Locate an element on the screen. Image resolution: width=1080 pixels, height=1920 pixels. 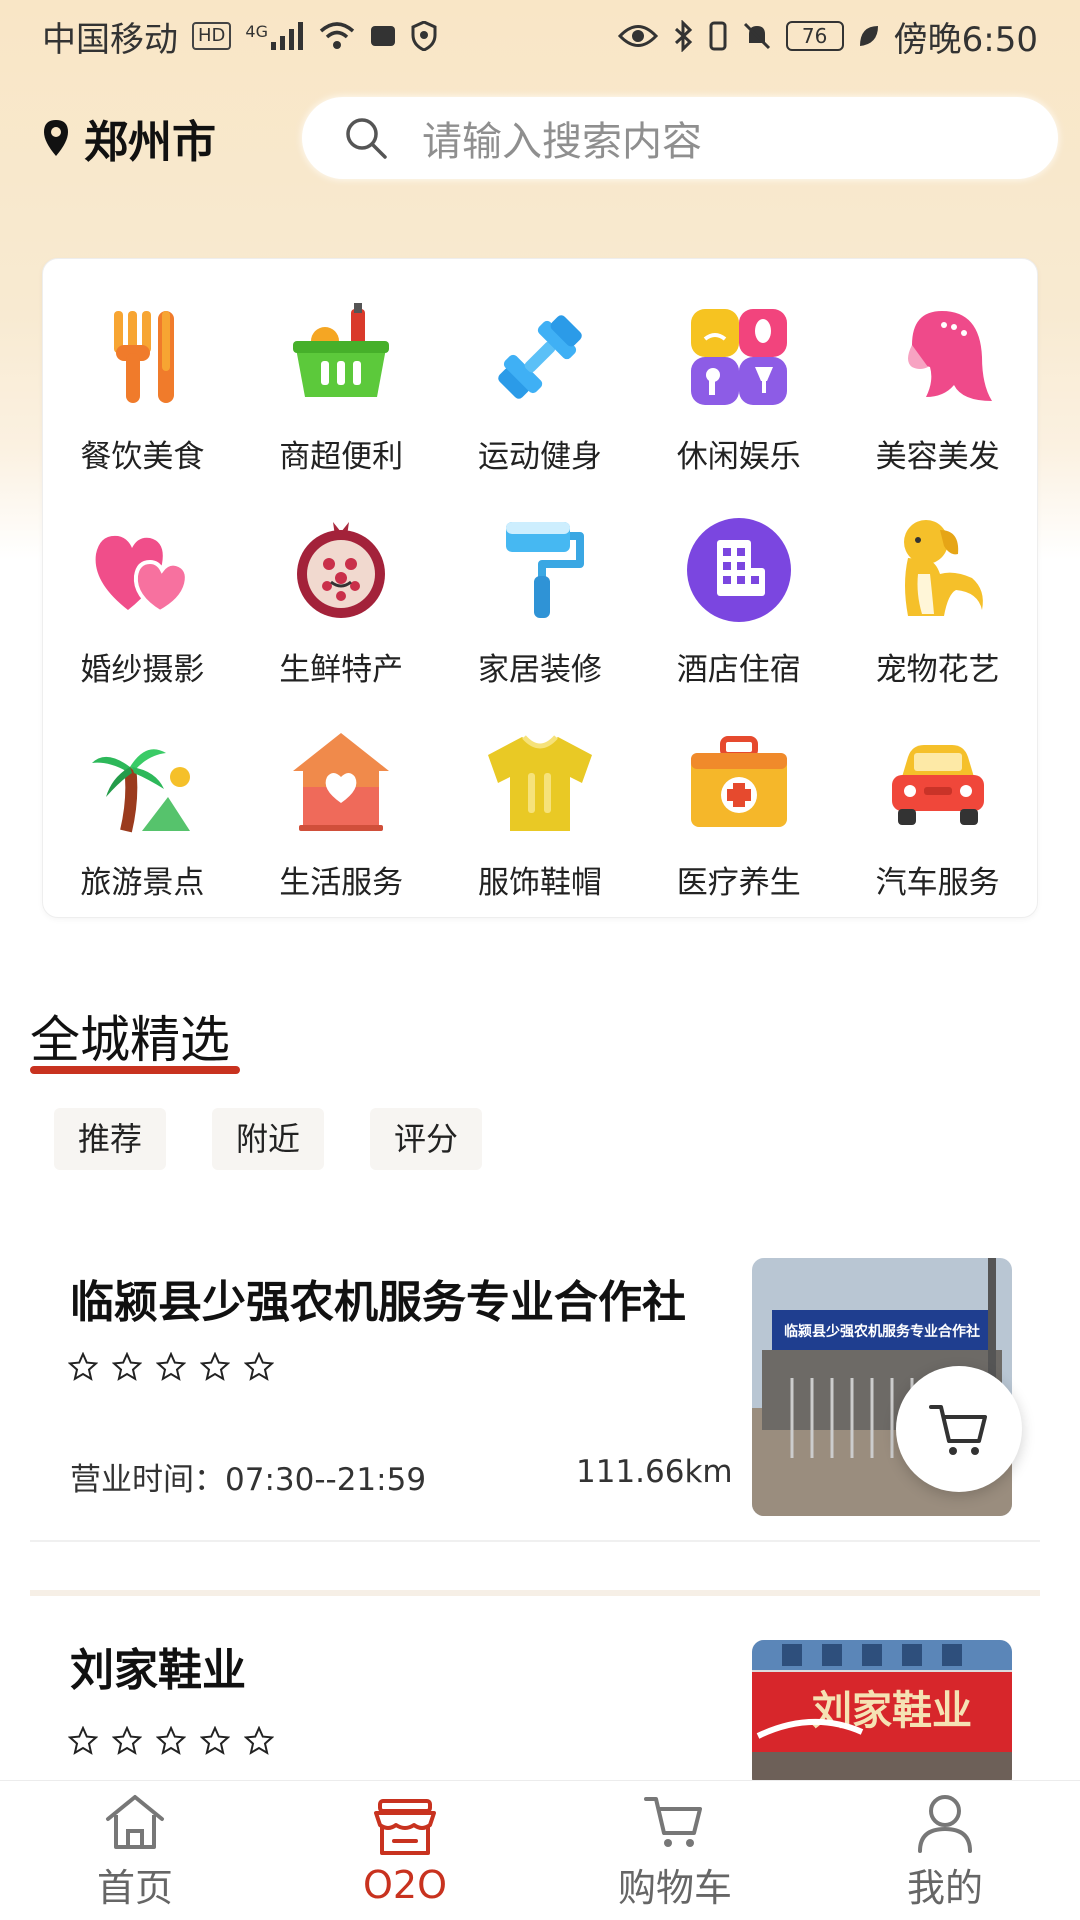
nav-label: O2O is located at coordinates (405, 1884).